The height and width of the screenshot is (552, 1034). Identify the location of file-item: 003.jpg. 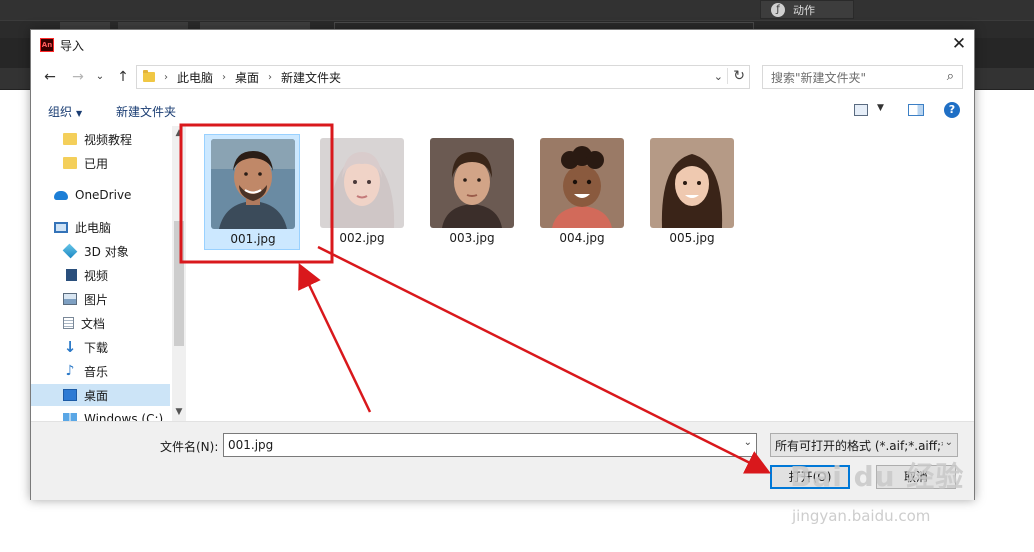
(472, 192).